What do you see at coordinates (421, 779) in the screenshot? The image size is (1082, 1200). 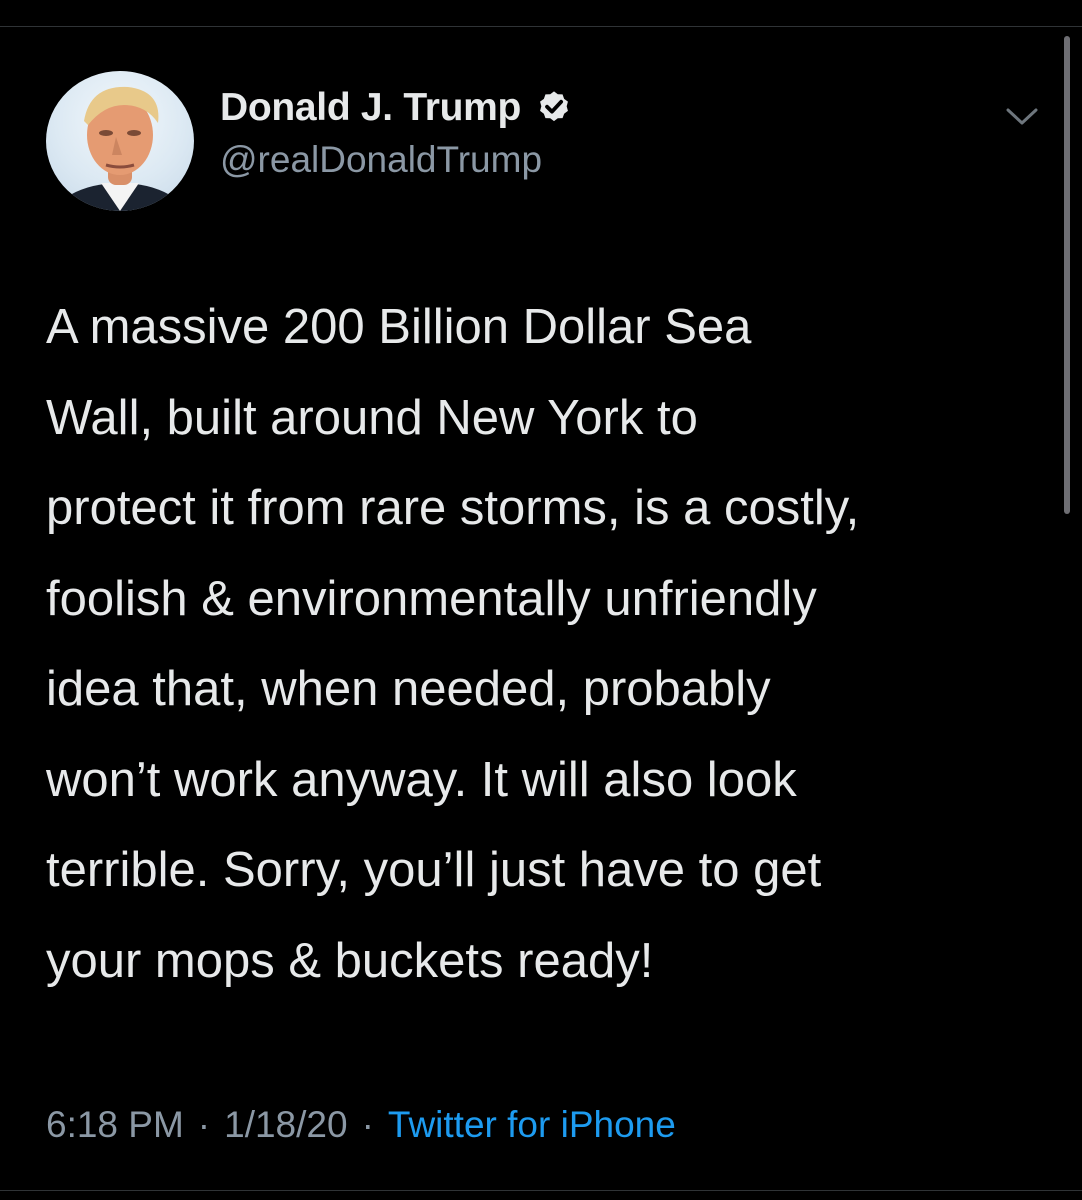 I see `tweet-line: won’t work anyway. It will also look` at bounding box center [421, 779].